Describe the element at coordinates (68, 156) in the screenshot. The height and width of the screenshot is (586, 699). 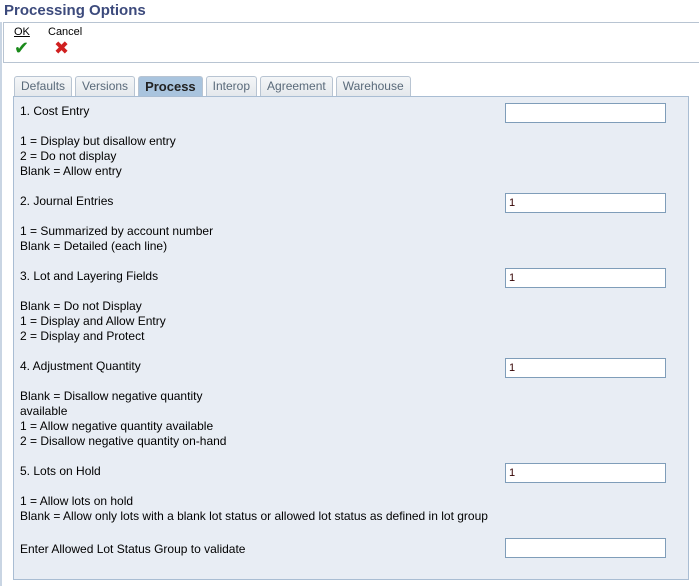
I see `option-help: 2 = Do not display` at that location.